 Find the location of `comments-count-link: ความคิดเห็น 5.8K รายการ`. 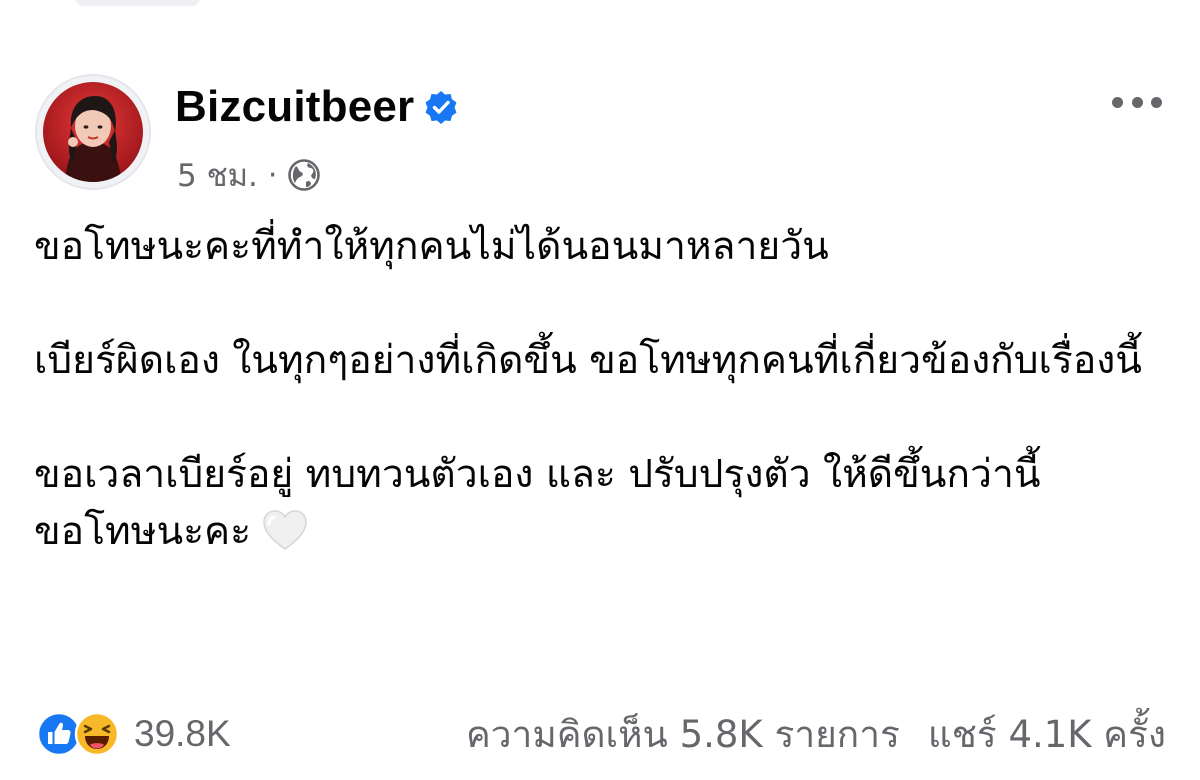

comments-count-link: ความคิดเห็น 5.8K รายการ is located at coordinates (683, 734).